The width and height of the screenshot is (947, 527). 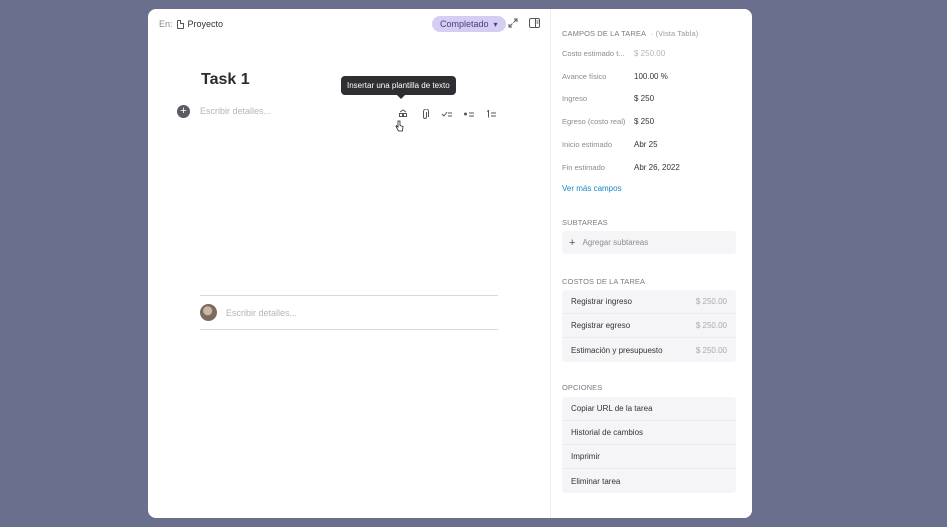 I want to click on task-title: Task 1, so click(x=225, y=80).